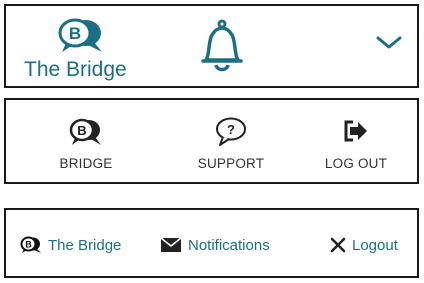 This screenshot has height=283, width=424. What do you see at coordinates (389, 43) in the screenshot?
I see `chevron-down-icon` at bounding box center [389, 43].